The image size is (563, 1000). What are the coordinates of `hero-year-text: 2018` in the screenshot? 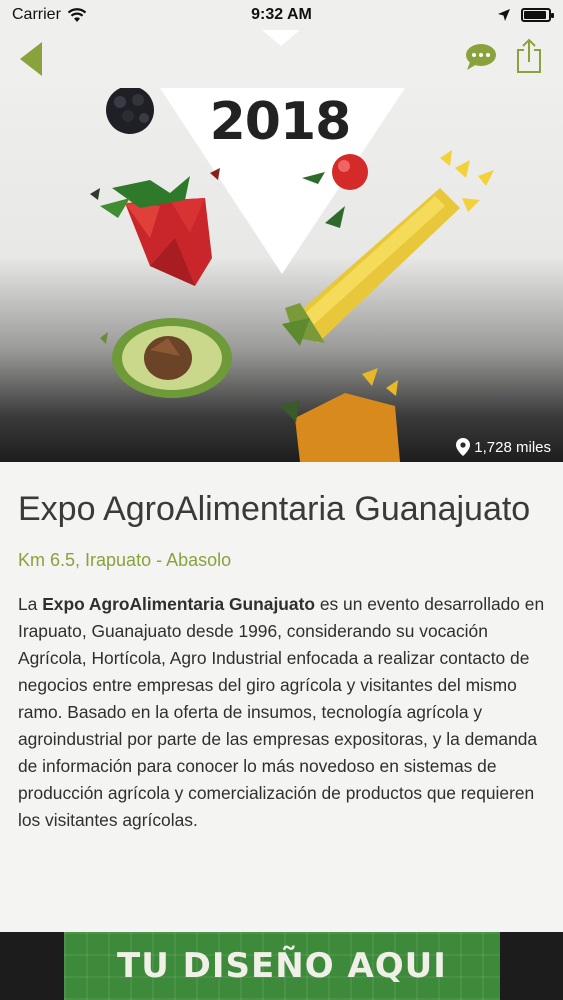 It's located at (280, 122).